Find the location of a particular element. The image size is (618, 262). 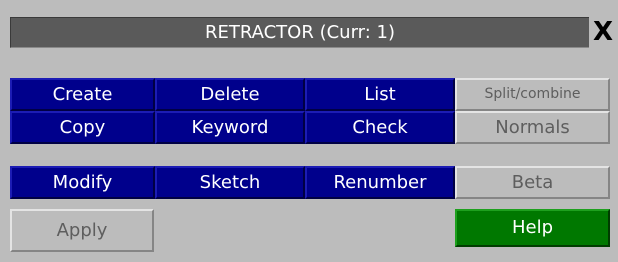

sketch-button: Sketch is located at coordinates (230, 182).